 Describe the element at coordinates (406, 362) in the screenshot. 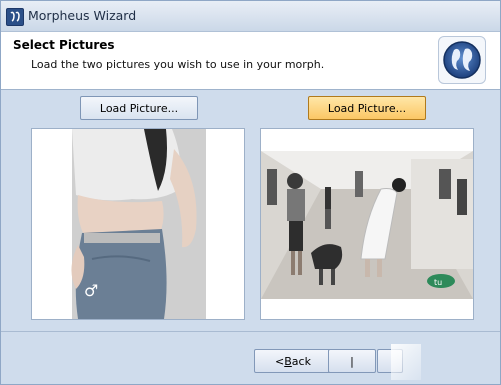

I see `screen-glare` at that location.